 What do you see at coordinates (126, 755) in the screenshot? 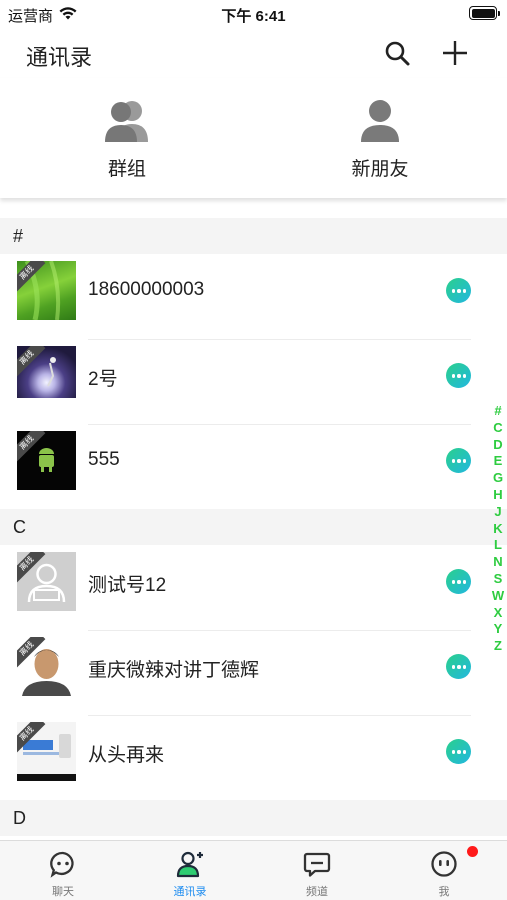
I see `contact-name: 从头再来` at bounding box center [126, 755].